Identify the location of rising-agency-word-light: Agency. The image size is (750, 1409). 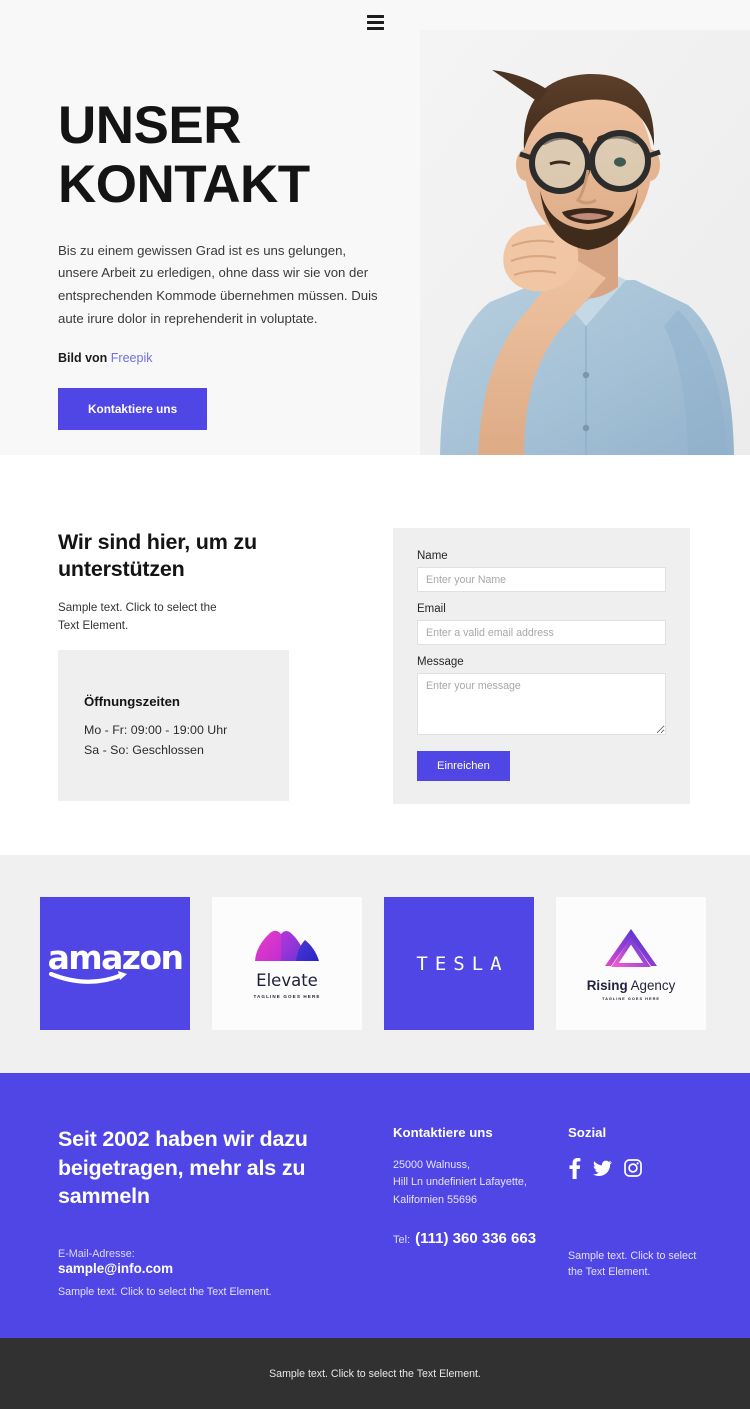
(653, 985).